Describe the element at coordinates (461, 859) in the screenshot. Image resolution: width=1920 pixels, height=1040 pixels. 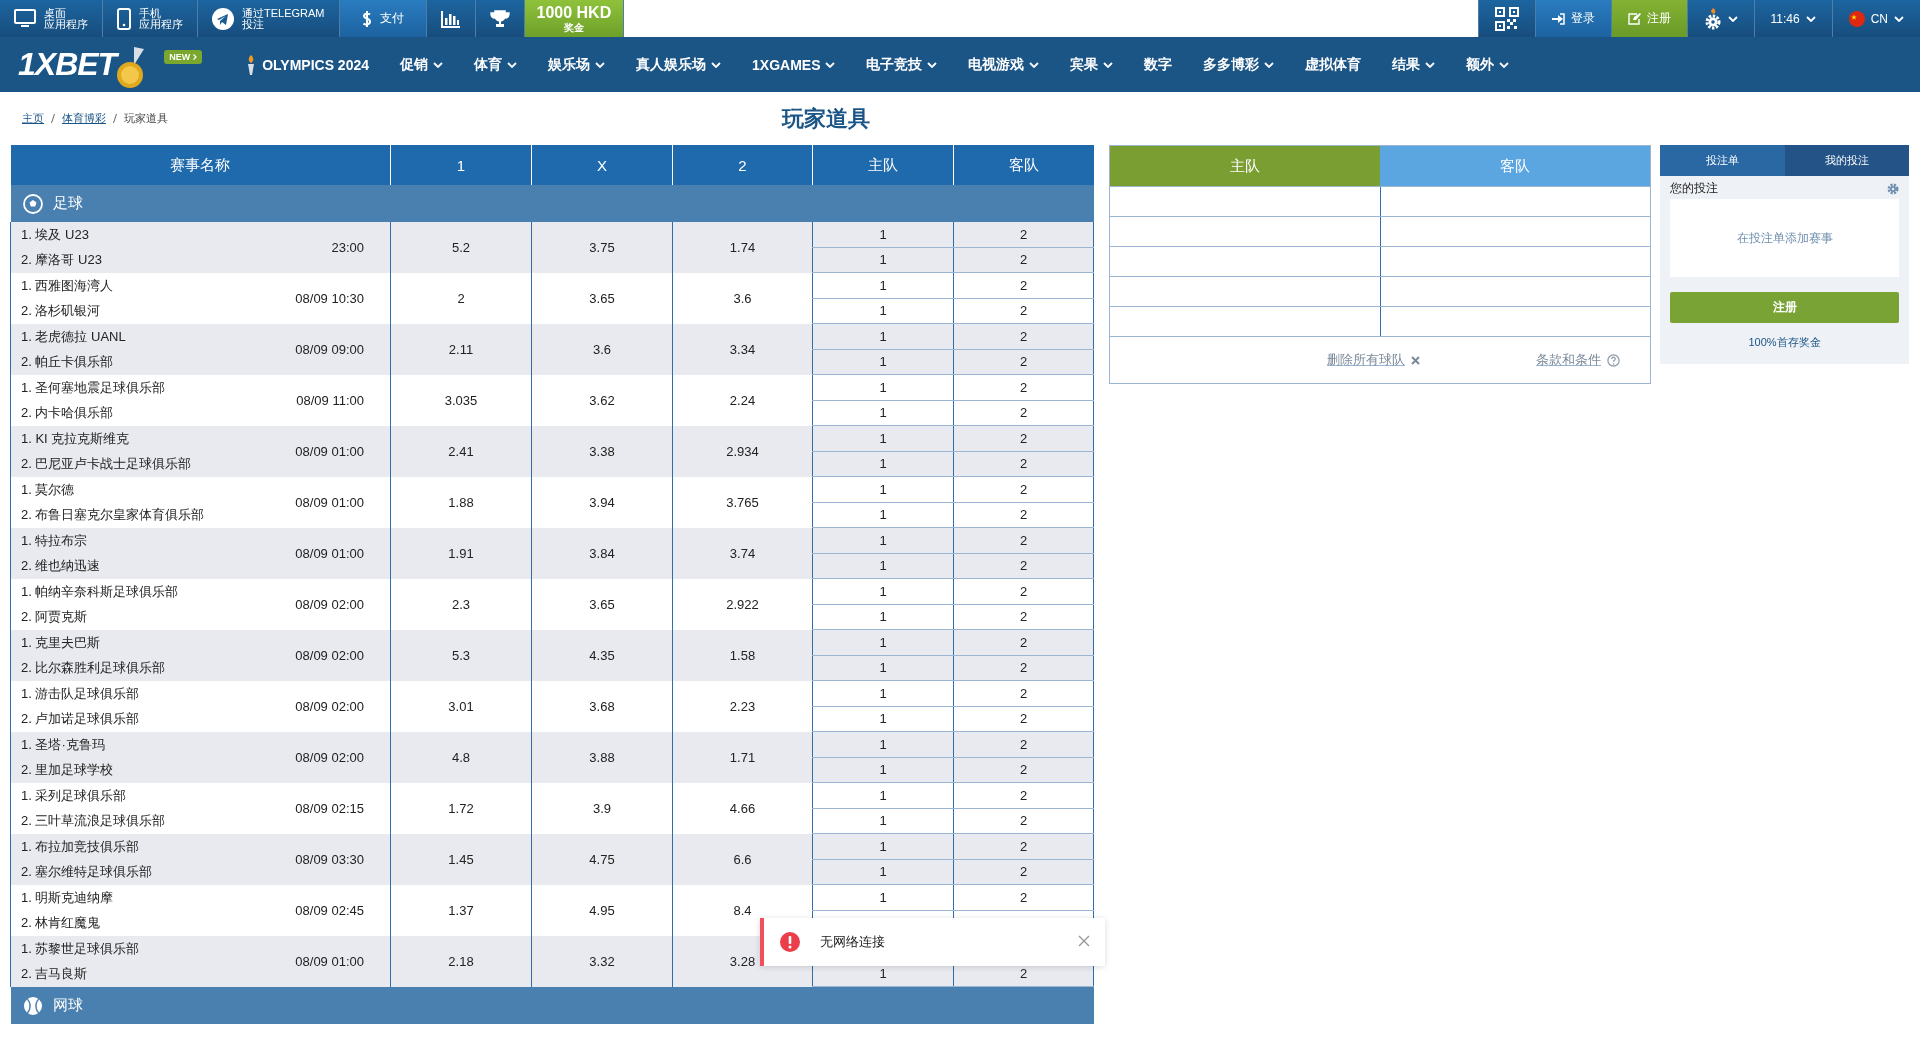
I see `odds-cell: 1.45` at that location.